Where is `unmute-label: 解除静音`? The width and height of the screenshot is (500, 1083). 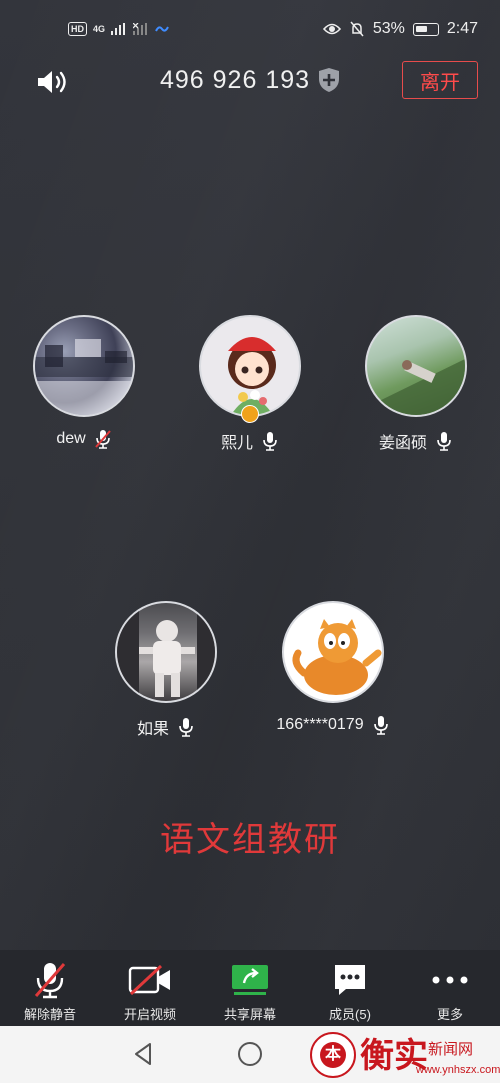
unmute-label: 解除静音 is located at coordinates (49, 1014).